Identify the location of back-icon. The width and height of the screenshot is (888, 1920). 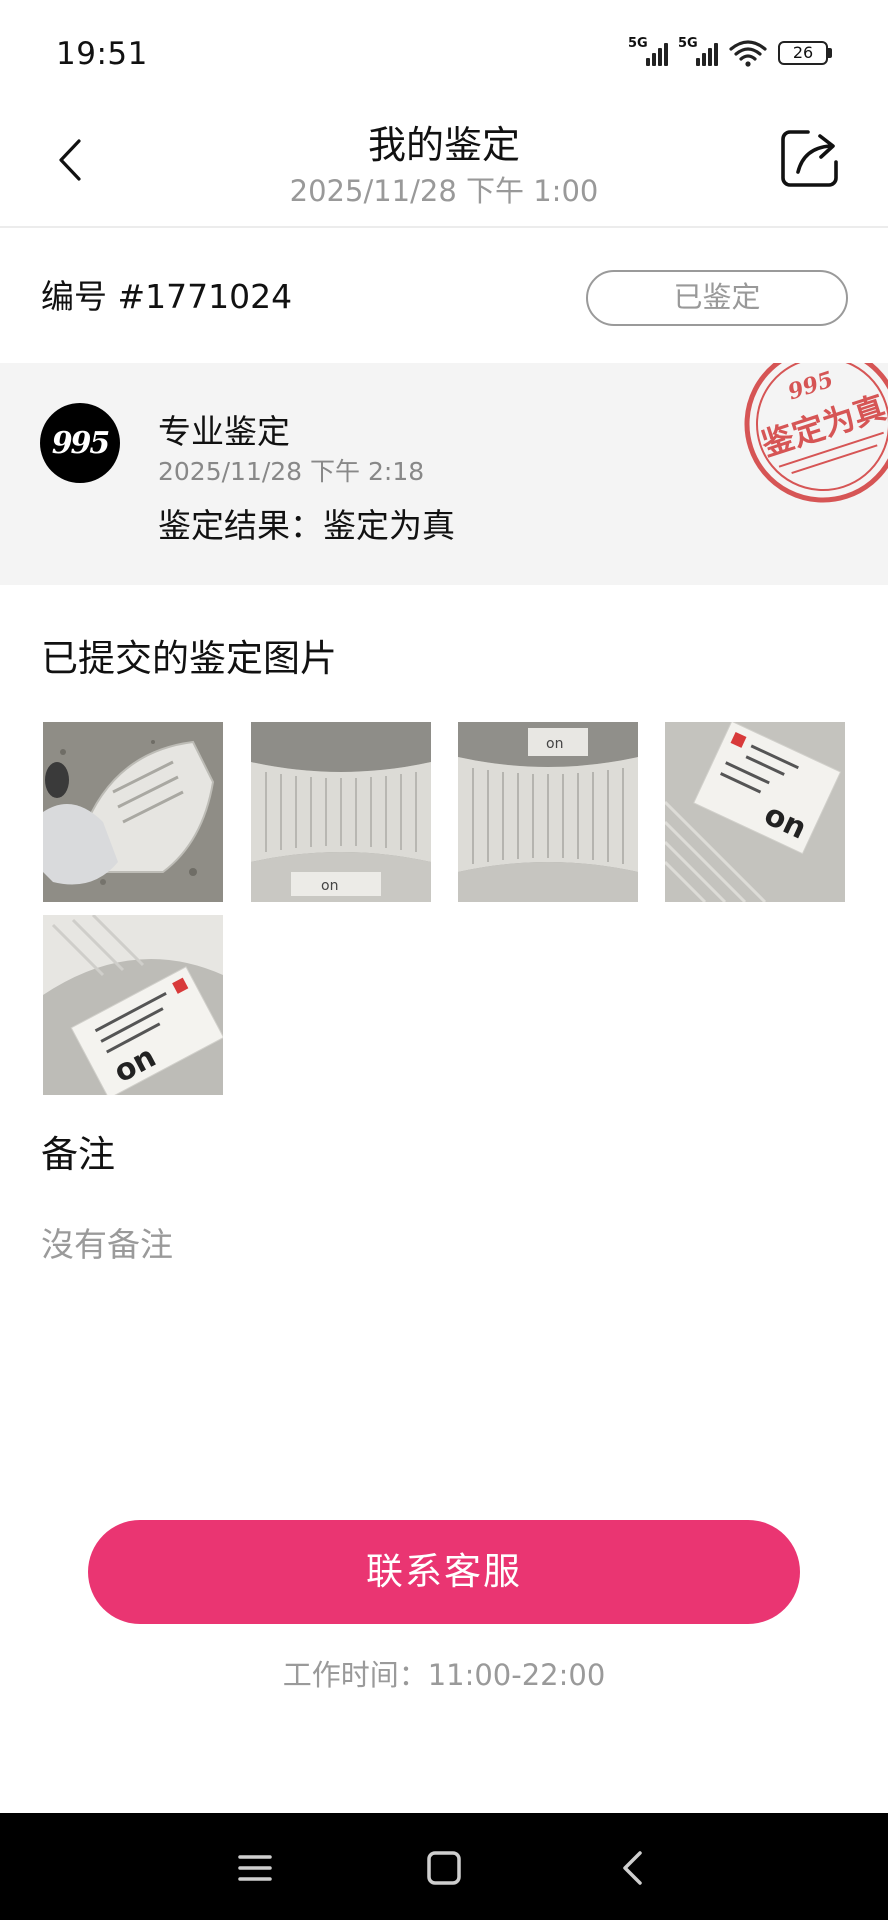
(633, 1868).